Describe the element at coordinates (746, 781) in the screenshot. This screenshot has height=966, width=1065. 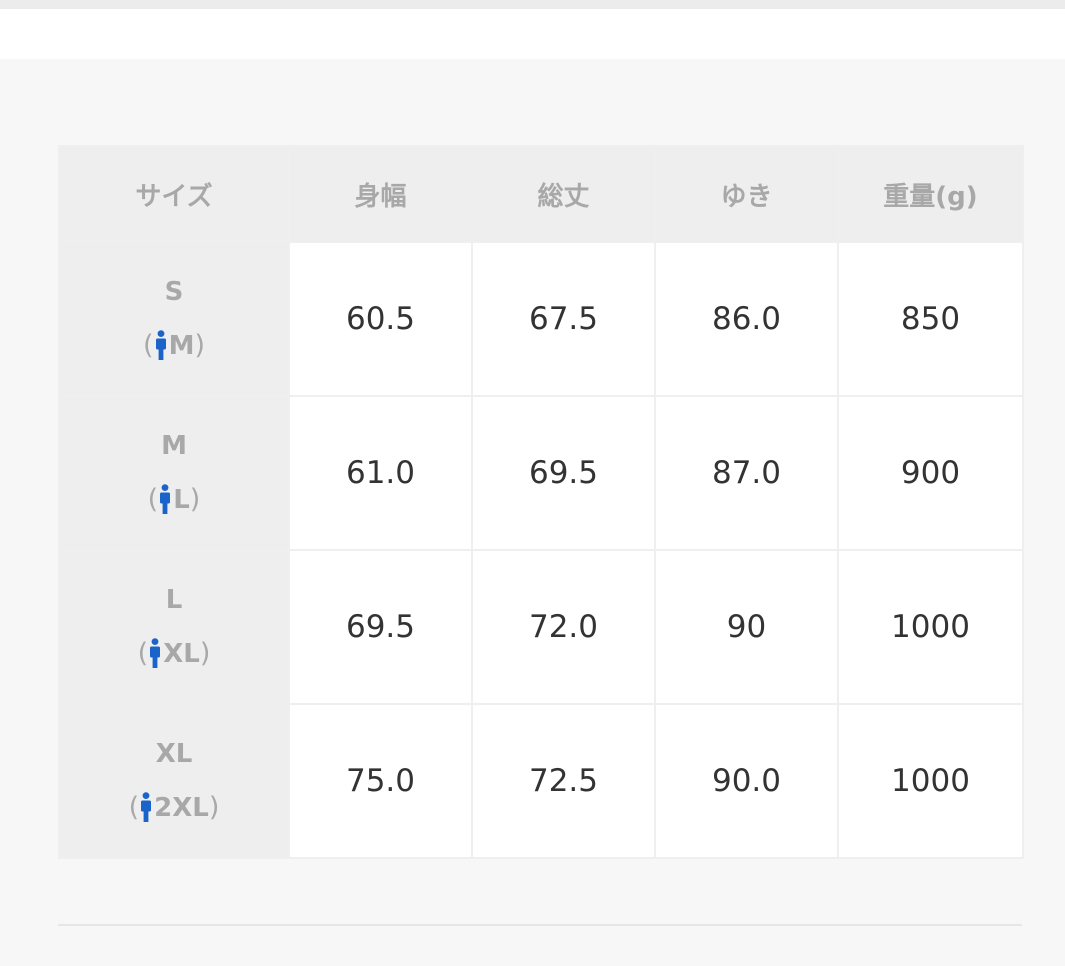
I see `sleeve-length-value: 90.0` at that location.